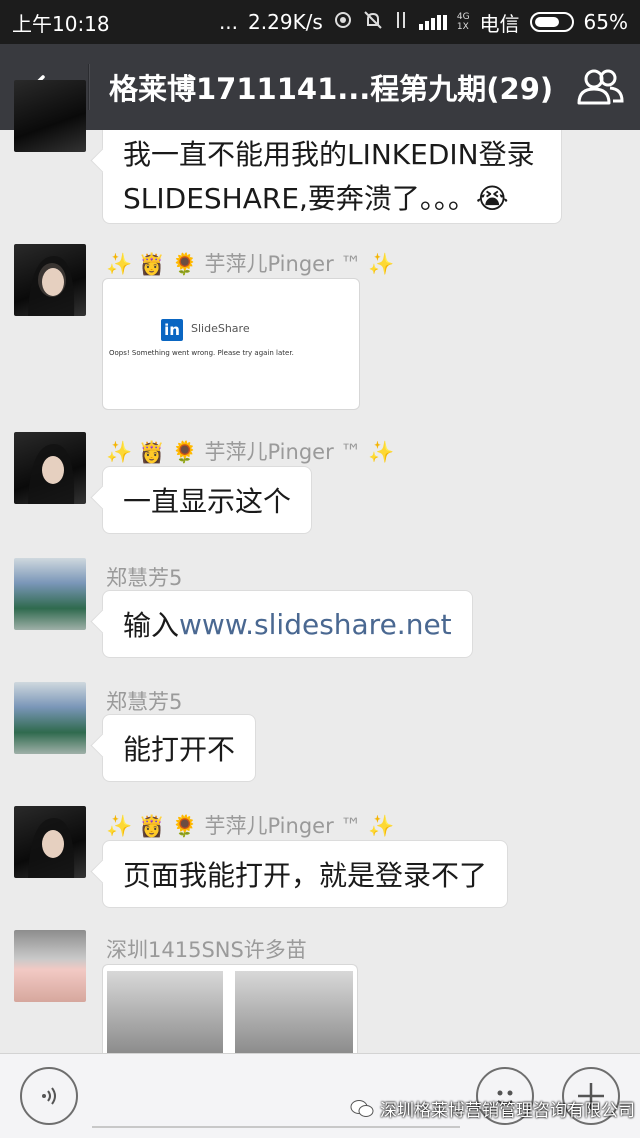 This screenshot has width=640, height=1138. I want to click on group-icon, so click(600, 87).